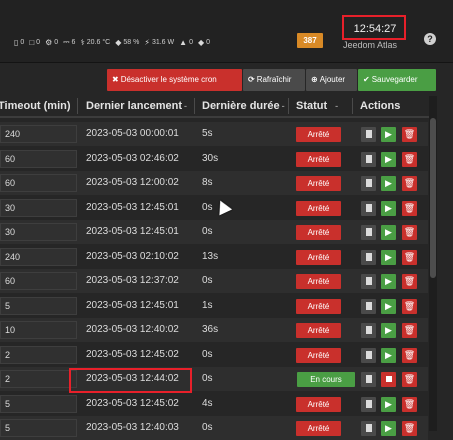  I want to click on trash-icon: 🗑, so click(409, 158).